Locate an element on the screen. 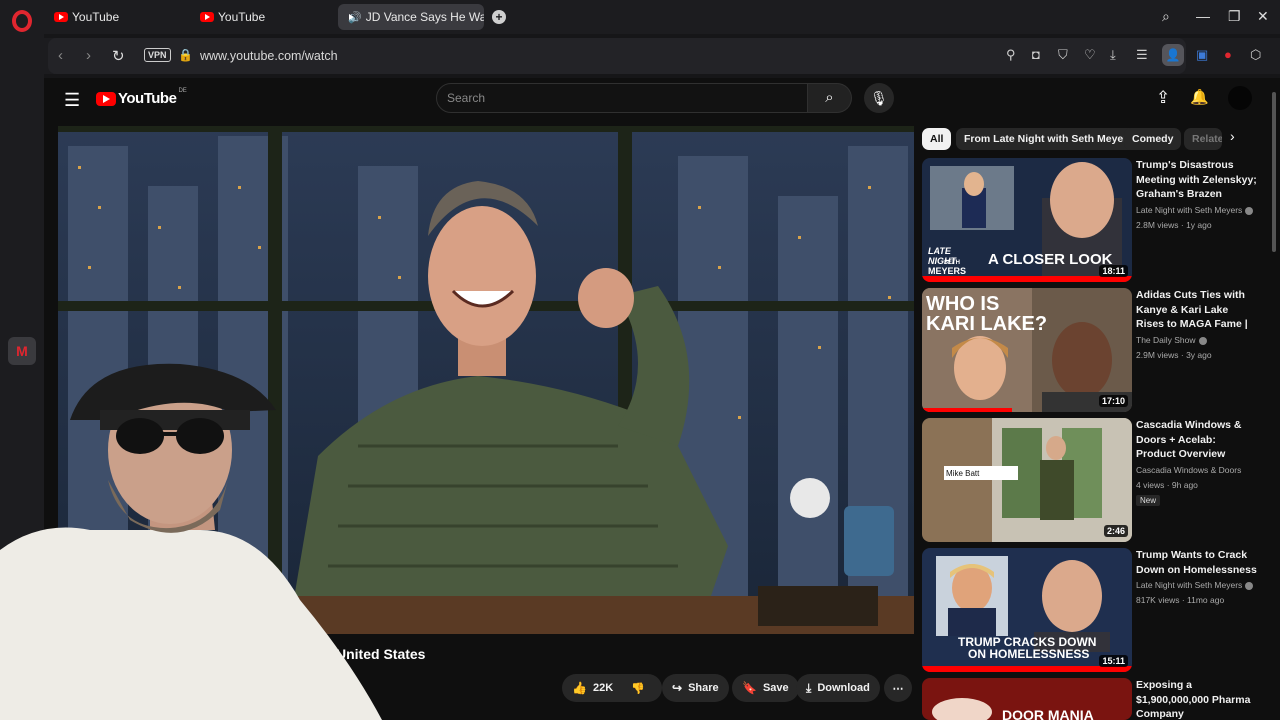 This screenshot has width=1280, height=720. thumb-caption: ON HOMELESSNESS is located at coordinates (1028, 654).